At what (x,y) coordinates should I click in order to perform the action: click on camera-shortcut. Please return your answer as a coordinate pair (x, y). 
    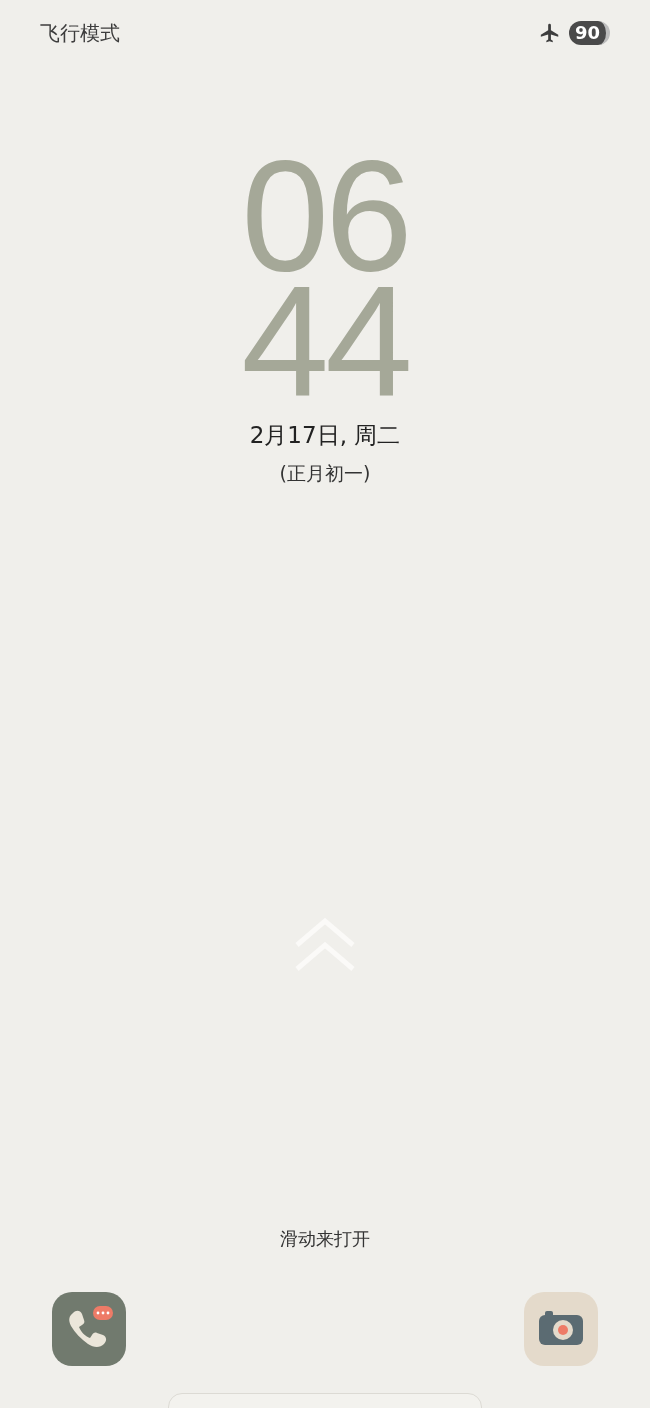
    Looking at the image, I should click on (561, 1329).